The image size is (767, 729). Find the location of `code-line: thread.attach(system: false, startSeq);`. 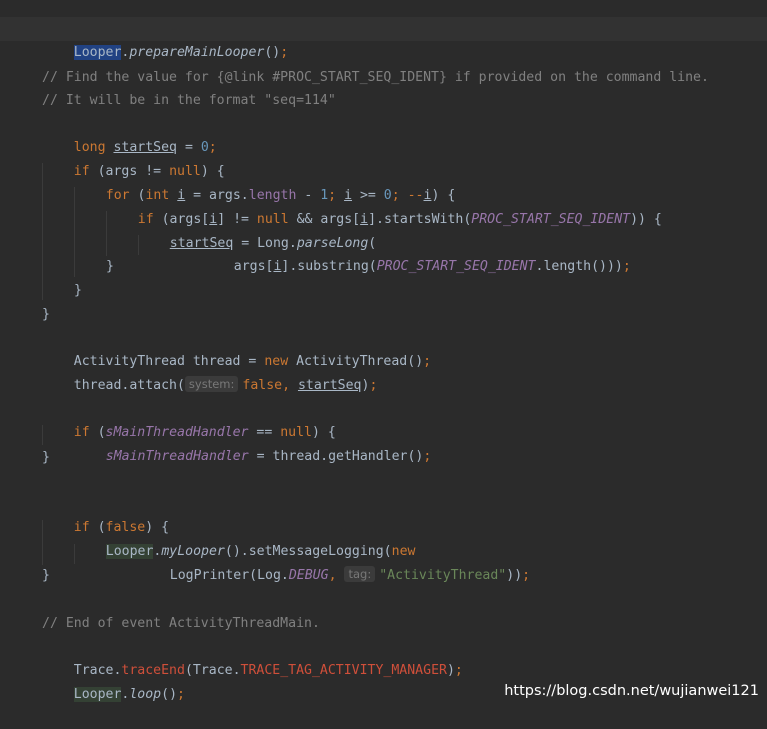

code-line: thread.attach(system: false, startSeq); is located at coordinates (209, 372).